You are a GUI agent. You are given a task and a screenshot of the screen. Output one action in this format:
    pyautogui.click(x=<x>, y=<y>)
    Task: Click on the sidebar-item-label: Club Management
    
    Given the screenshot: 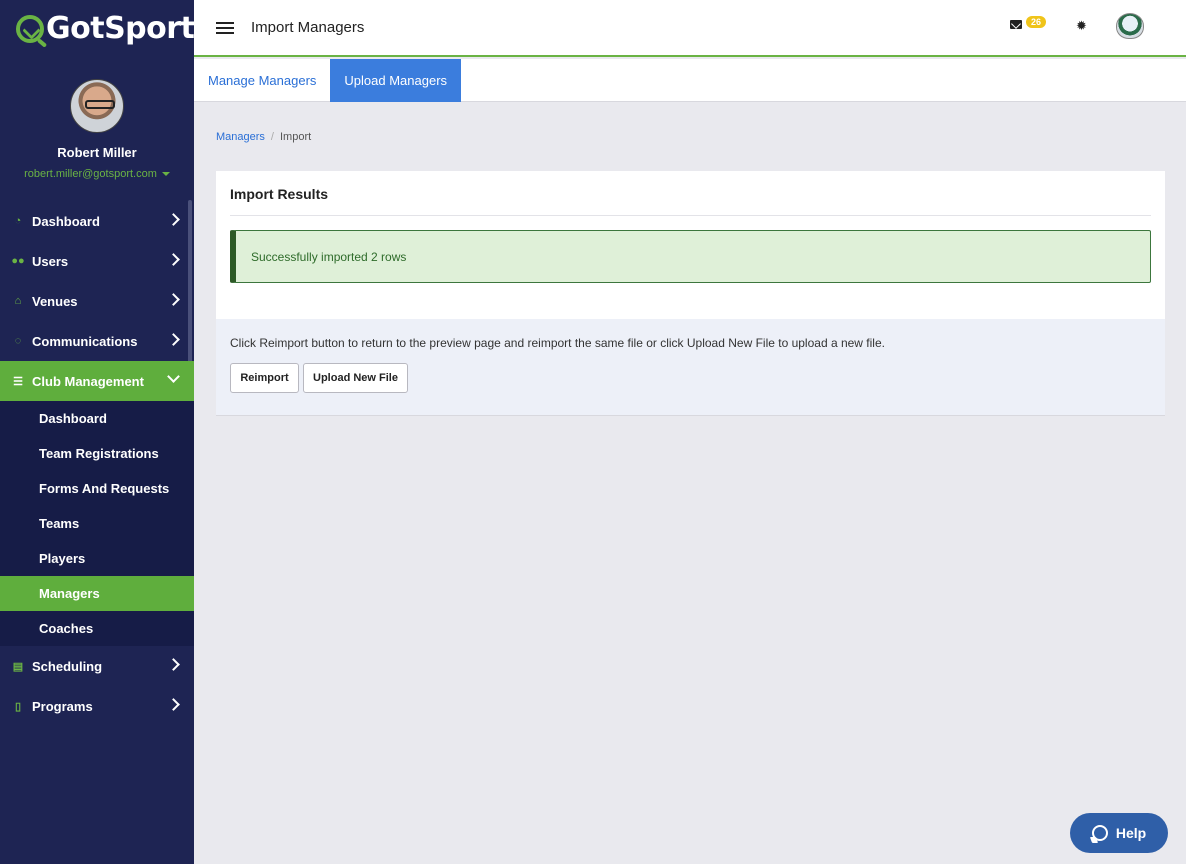 What is the action you would take?
    pyautogui.click(x=88, y=381)
    